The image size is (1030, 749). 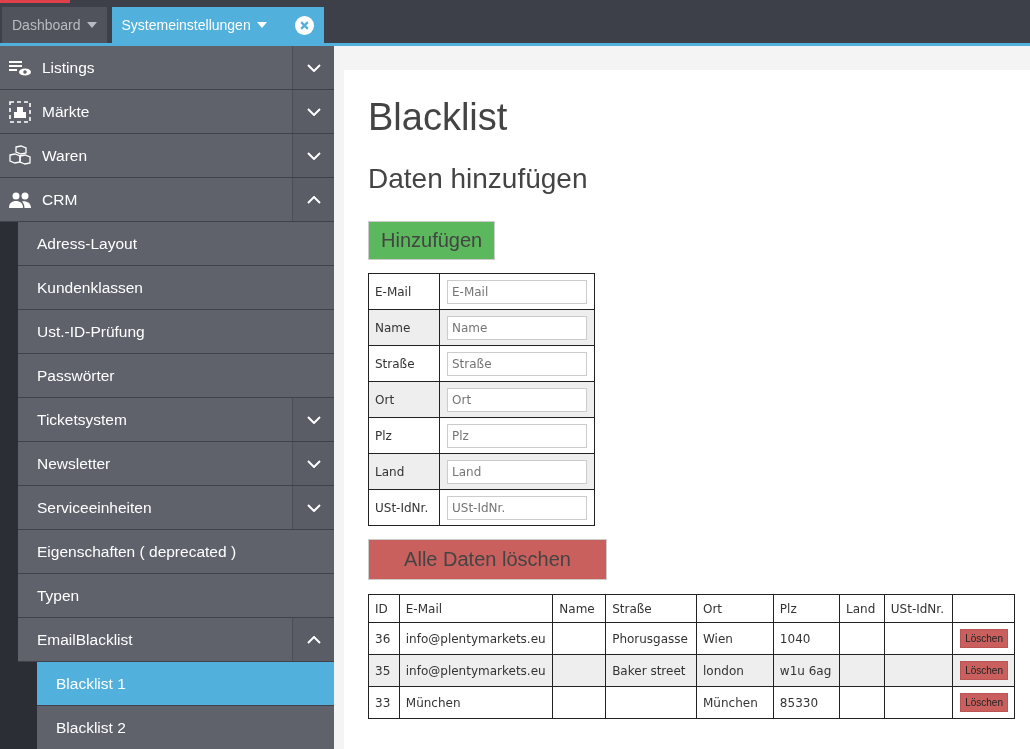 What do you see at coordinates (176, 376) in the screenshot?
I see `sidebar-item: Passwörter` at bounding box center [176, 376].